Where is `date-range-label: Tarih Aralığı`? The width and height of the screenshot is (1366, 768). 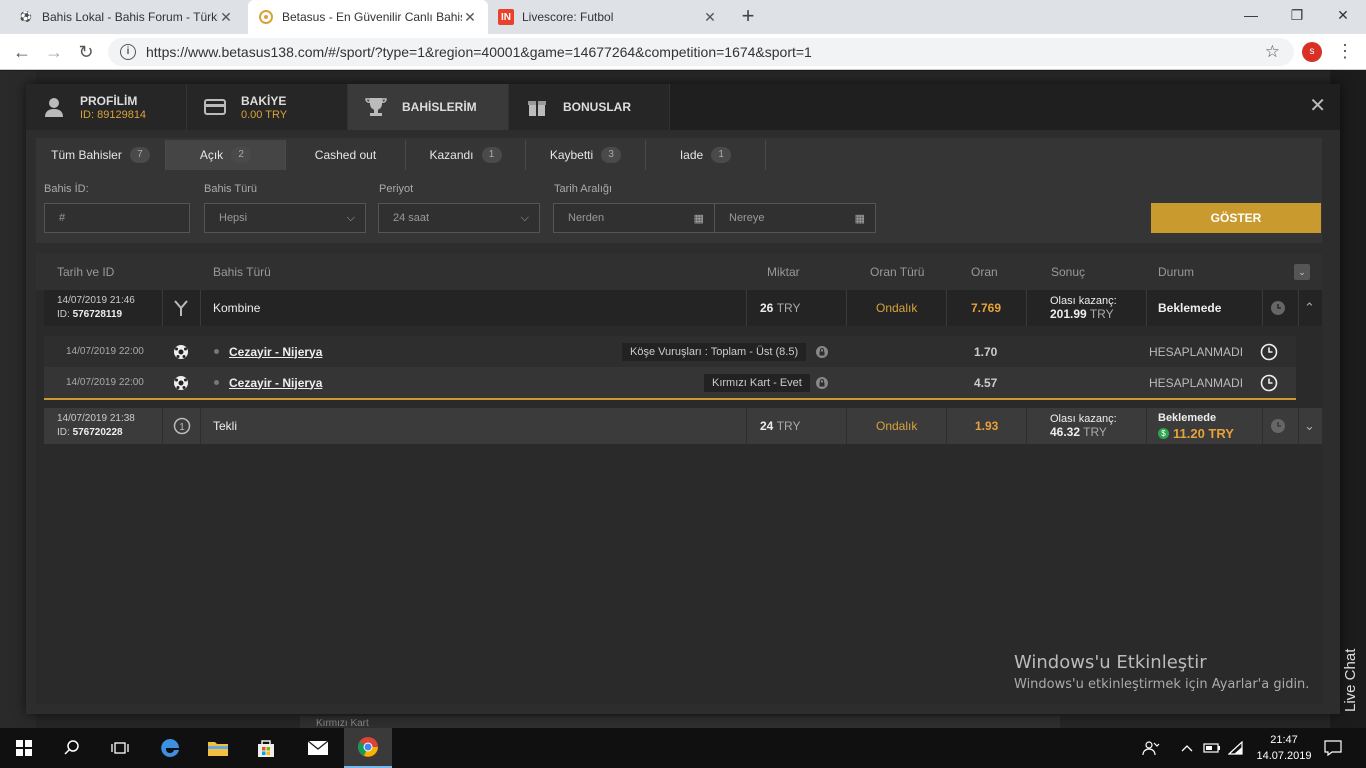 date-range-label: Tarih Aralığı is located at coordinates (583, 189).